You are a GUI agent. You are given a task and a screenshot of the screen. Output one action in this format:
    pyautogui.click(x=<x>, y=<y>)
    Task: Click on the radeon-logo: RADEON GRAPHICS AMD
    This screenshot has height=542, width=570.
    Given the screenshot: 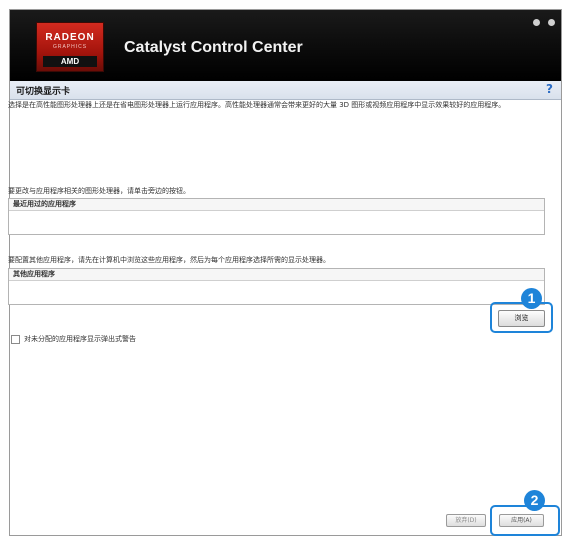 What is the action you would take?
    pyautogui.click(x=70, y=47)
    